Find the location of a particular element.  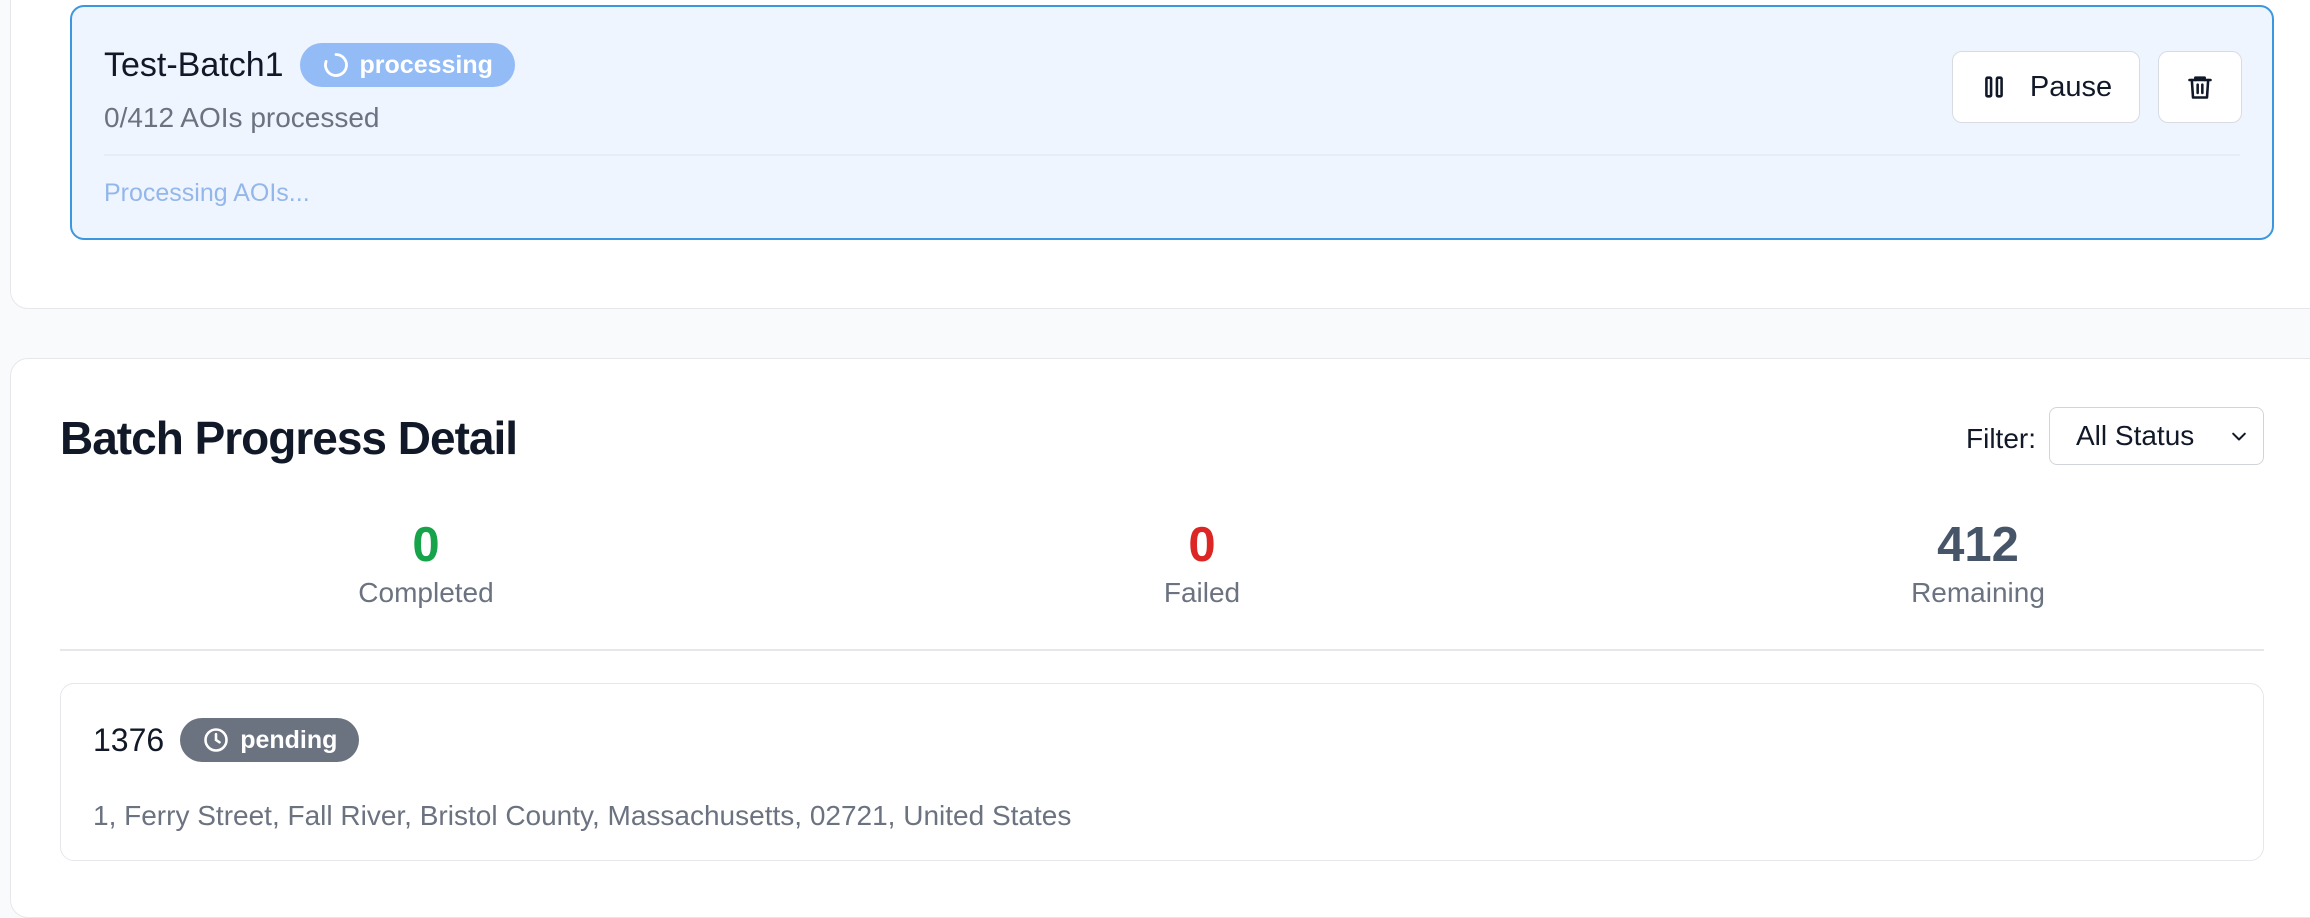

stat-completed: 0 Completed is located at coordinates (426, 563).